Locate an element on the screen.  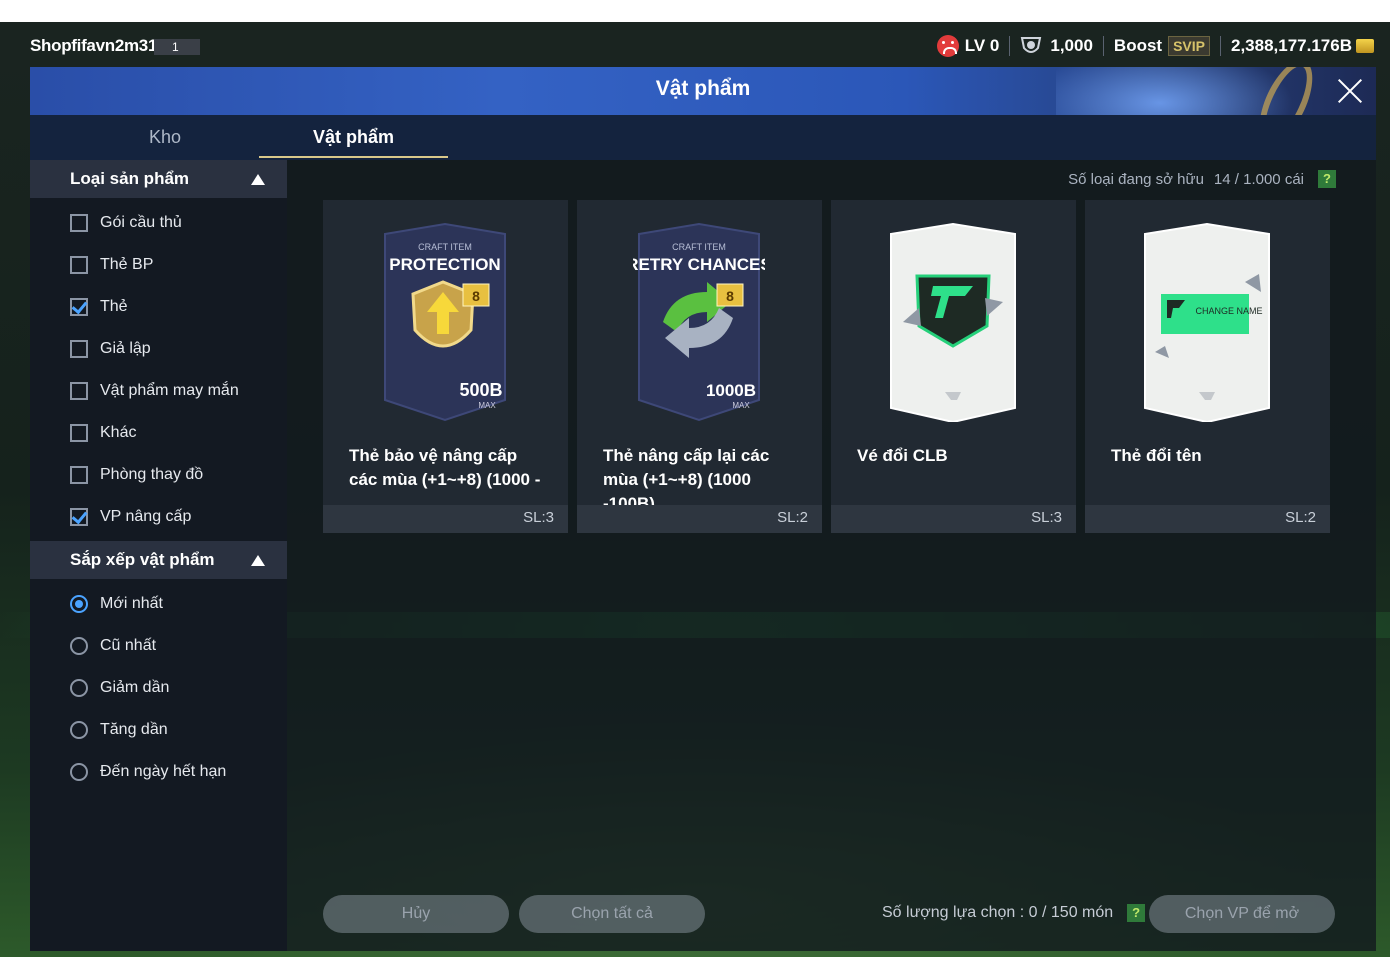
filter-gia-lap: Giả lập is located at coordinates (110, 349).